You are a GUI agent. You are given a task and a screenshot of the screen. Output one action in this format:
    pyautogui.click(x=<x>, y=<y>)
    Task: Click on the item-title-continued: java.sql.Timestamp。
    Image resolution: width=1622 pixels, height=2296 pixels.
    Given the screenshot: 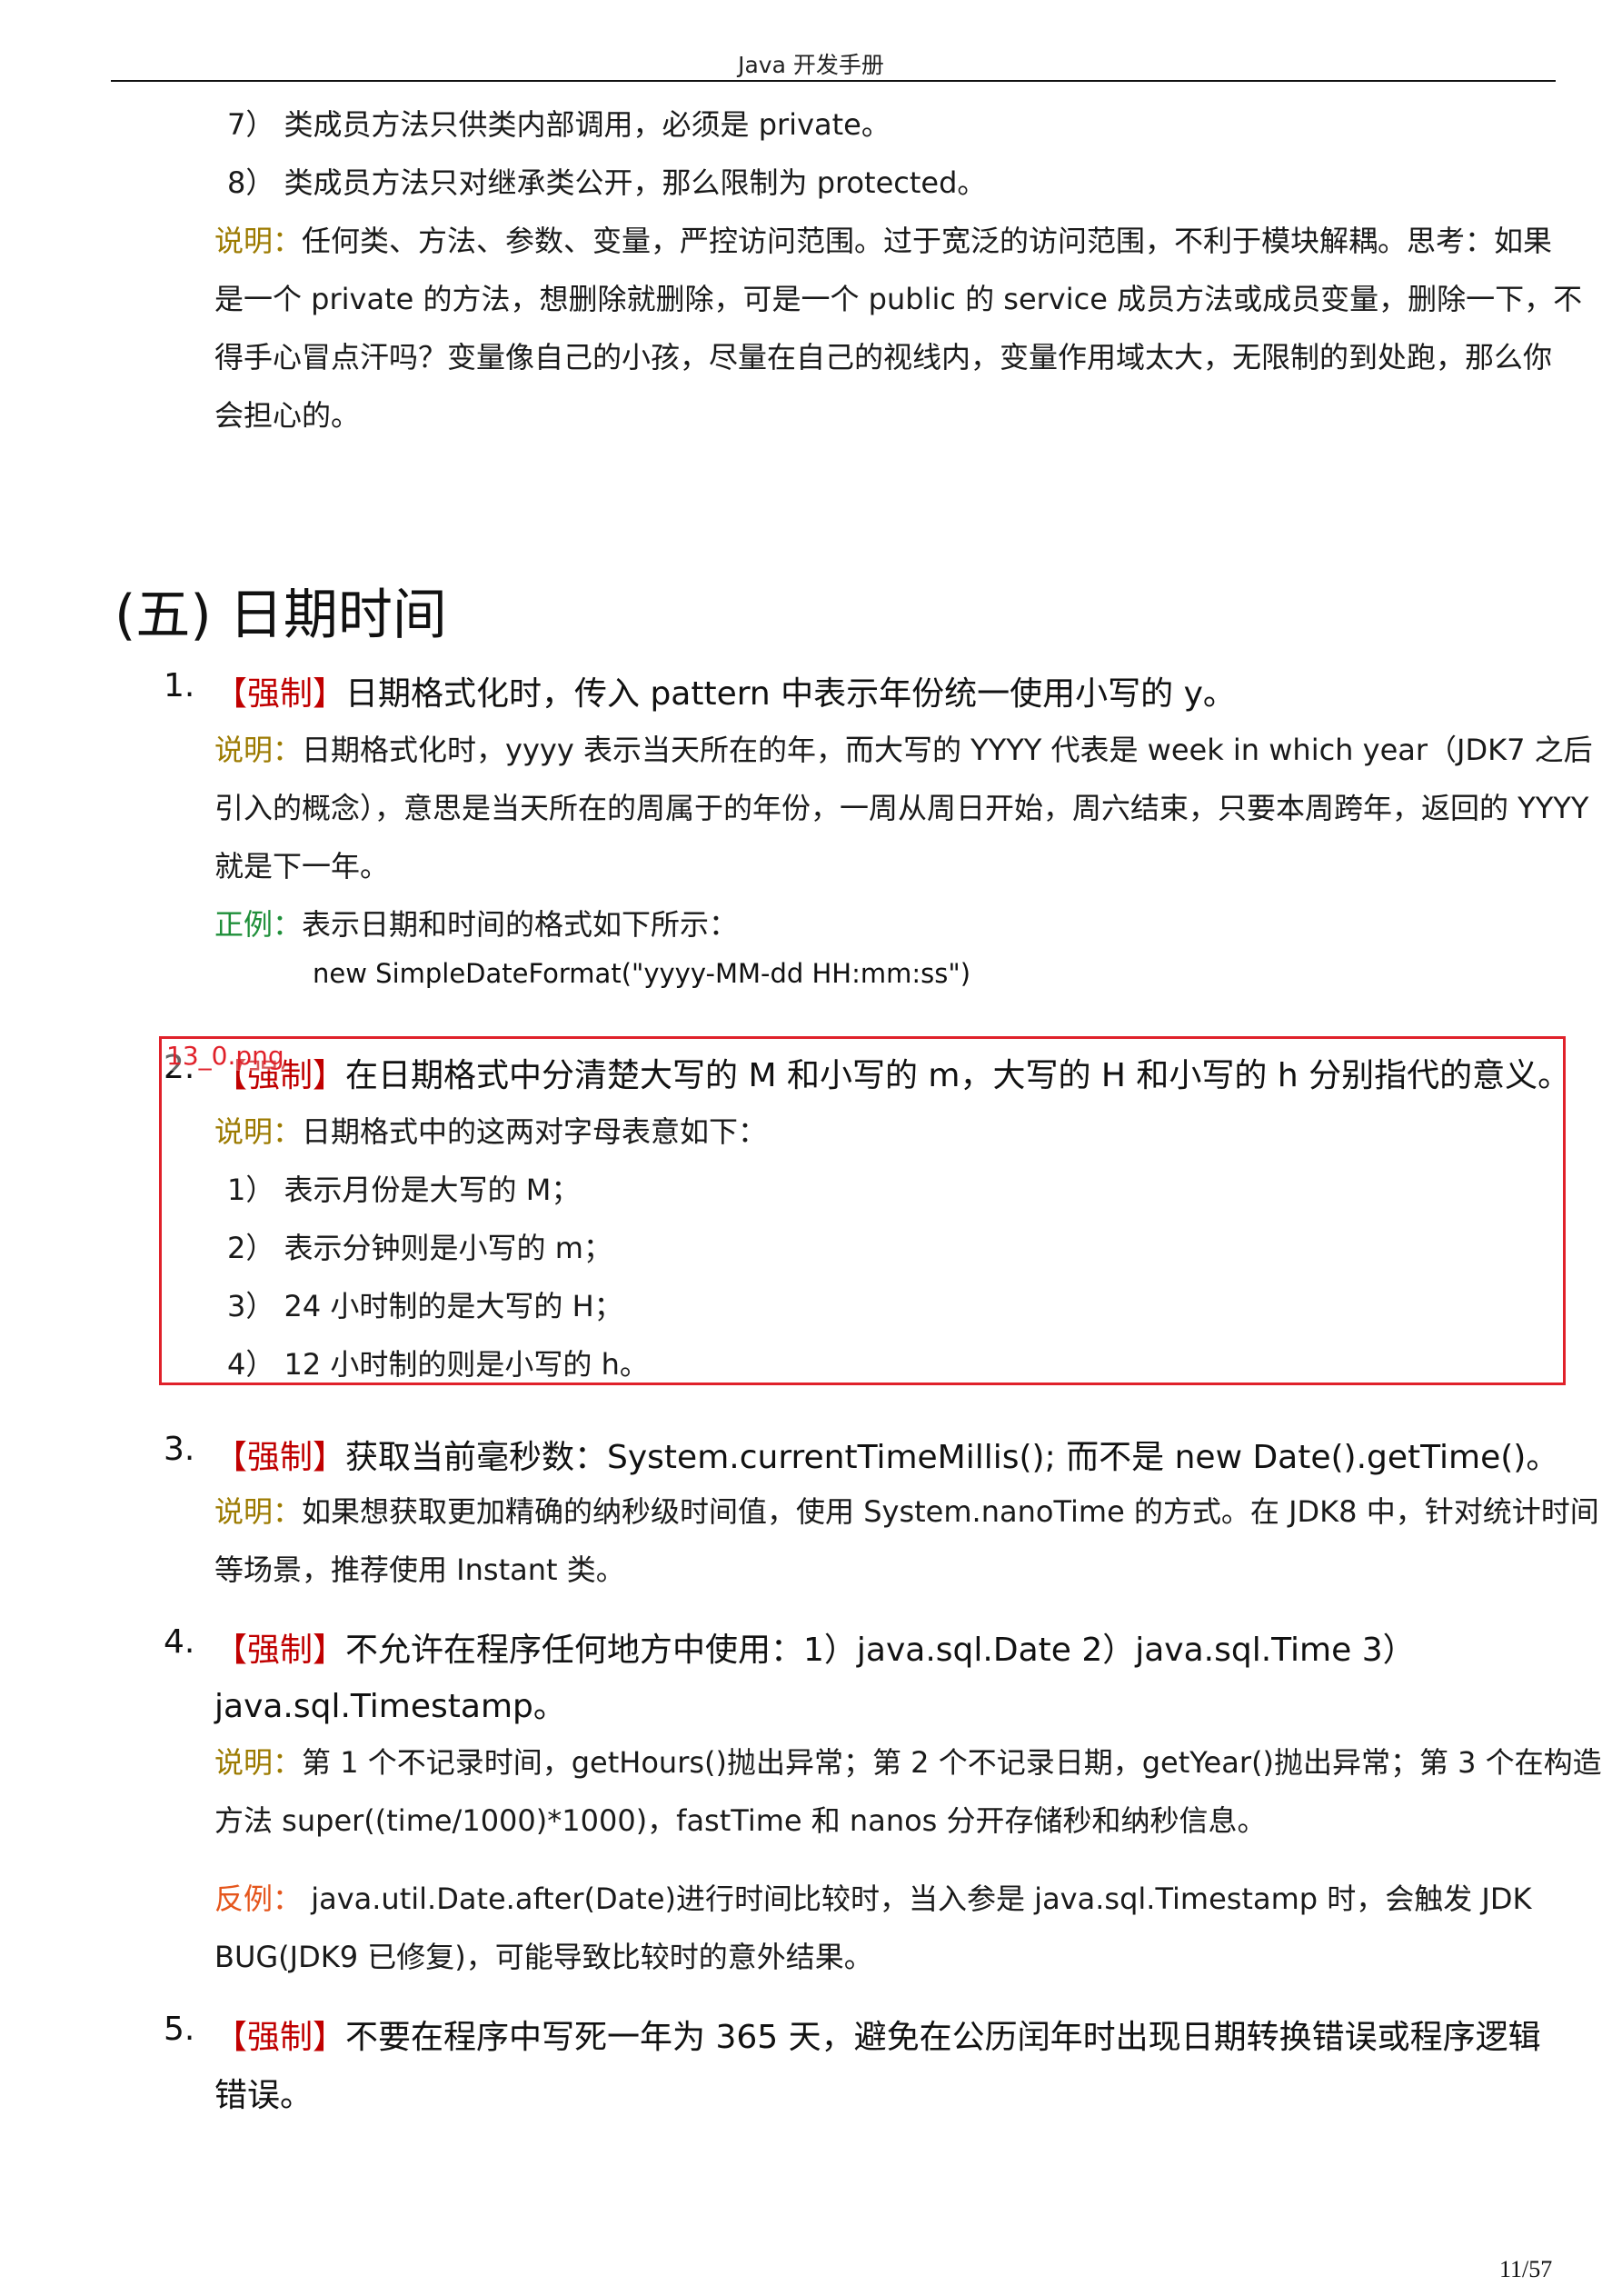 What is the action you would take?
    pyautogui.click(x=390, y=1706)
    